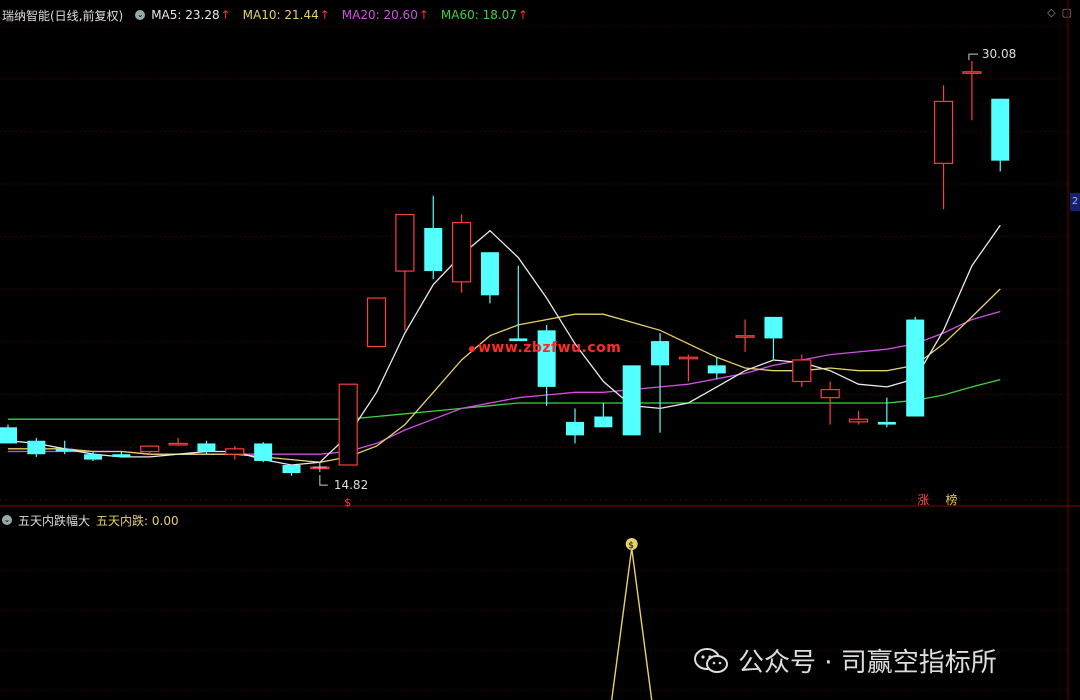  What do you see at coordinates (923, 499) in the screenshot?
I see `signal-zhang-label: 涨` at bounding box center [923, 499].